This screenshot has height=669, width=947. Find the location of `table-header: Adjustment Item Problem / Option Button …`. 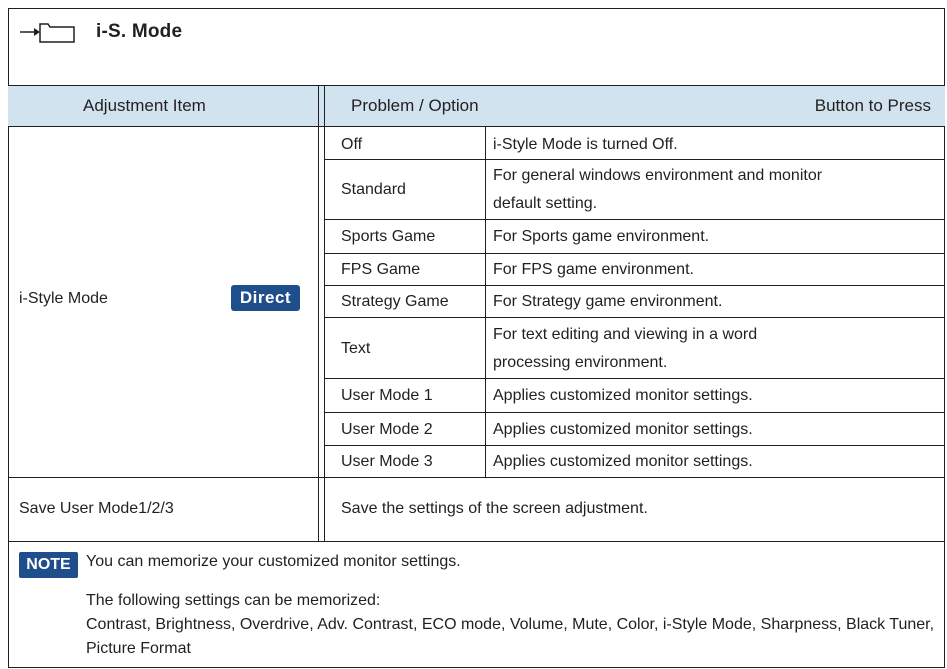

table-header: Adjustment Item Problem / Option Button … is located at coordinates (476, 106).